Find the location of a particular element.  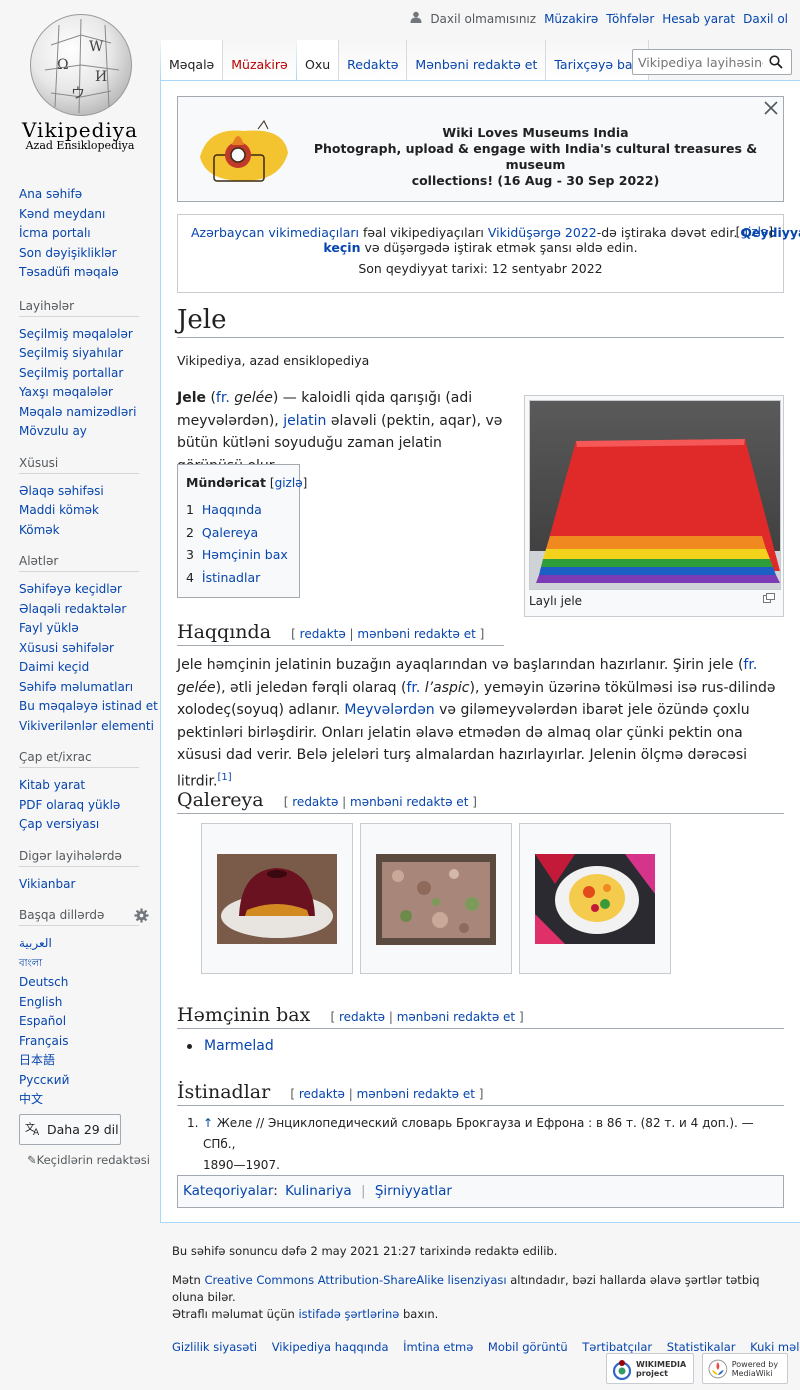

az-wikimedians-link: Azərbaycan vikimediaçıları is located at coordinates (275, 232).